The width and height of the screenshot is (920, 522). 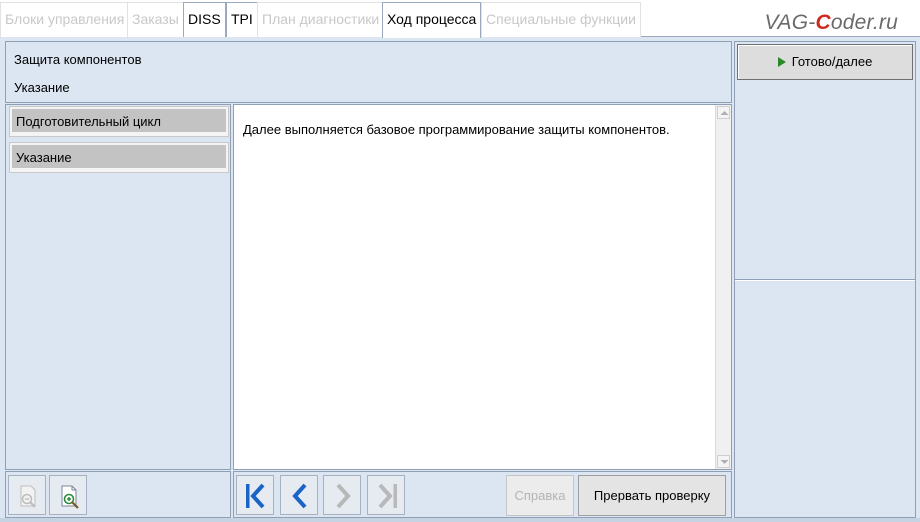 I want to click on ready-next-label: Готово/далее, so click(x=832, y=61).